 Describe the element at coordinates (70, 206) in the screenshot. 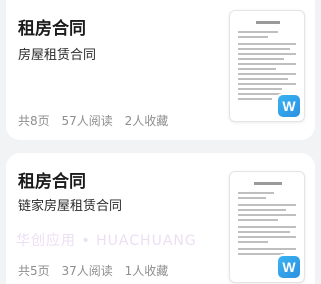

I see `document-subtitle: 链家房屋租赁合同` at that location.